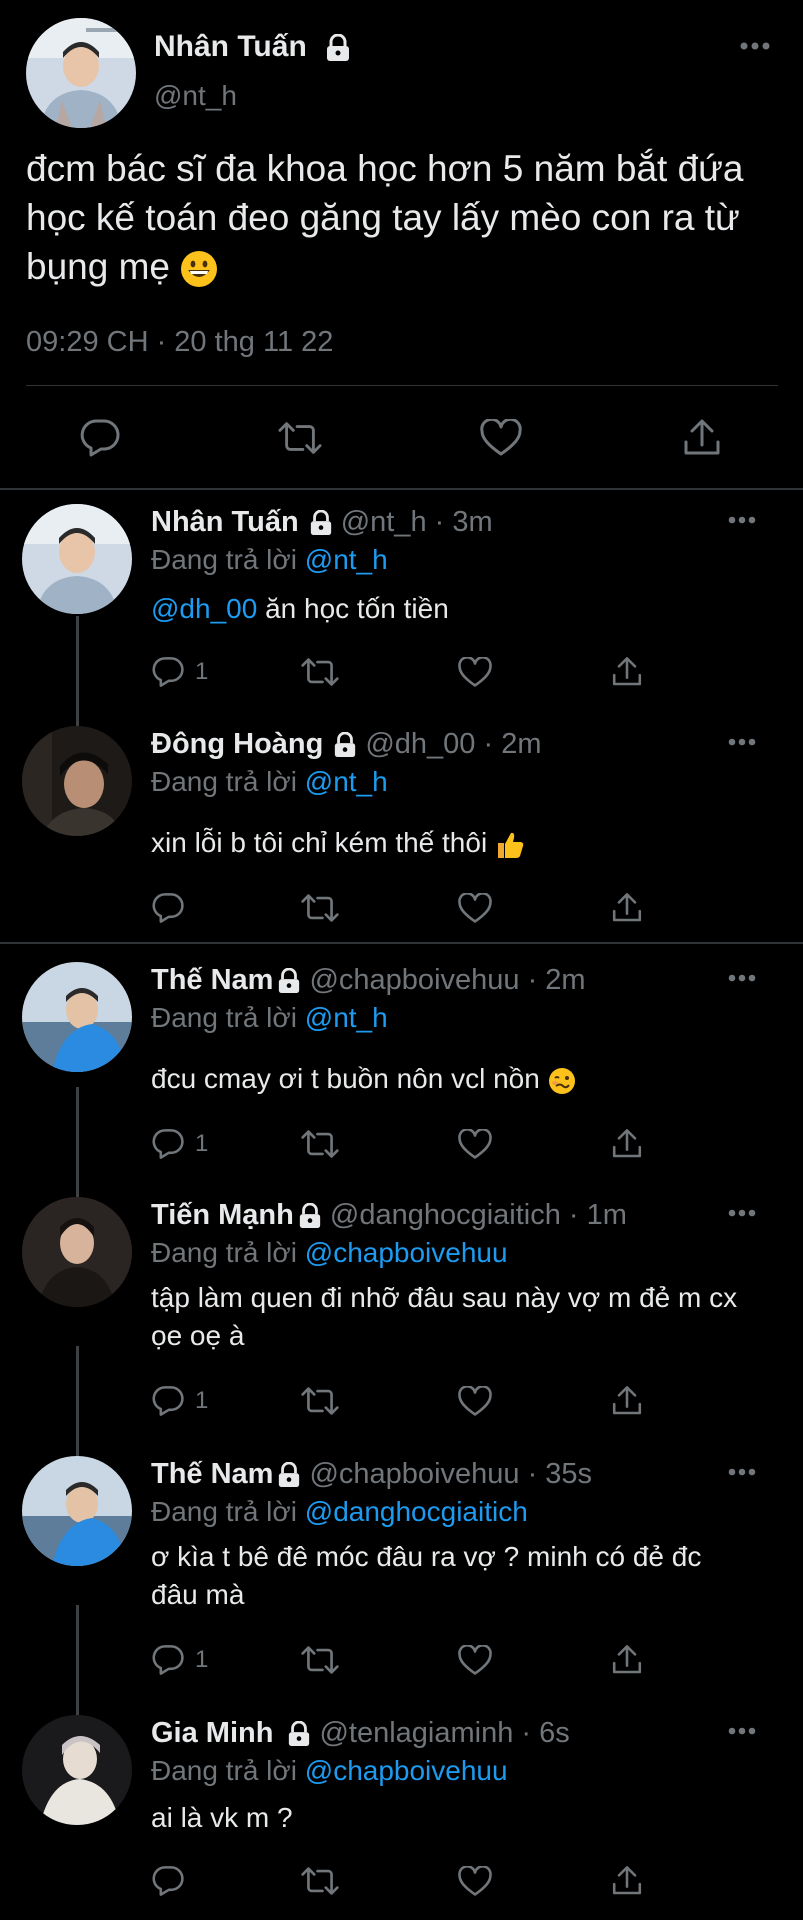  I want to click on woozy-face-emoji, so click(562, 1081).